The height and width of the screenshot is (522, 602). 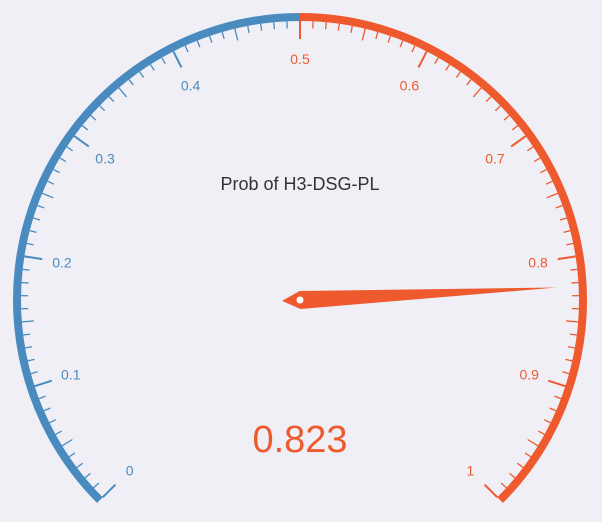 What do you see at coordinates (71, 374) in the screenshot?
I see `gauge-tick-label: 0.1` at bounding box center [71, 374].